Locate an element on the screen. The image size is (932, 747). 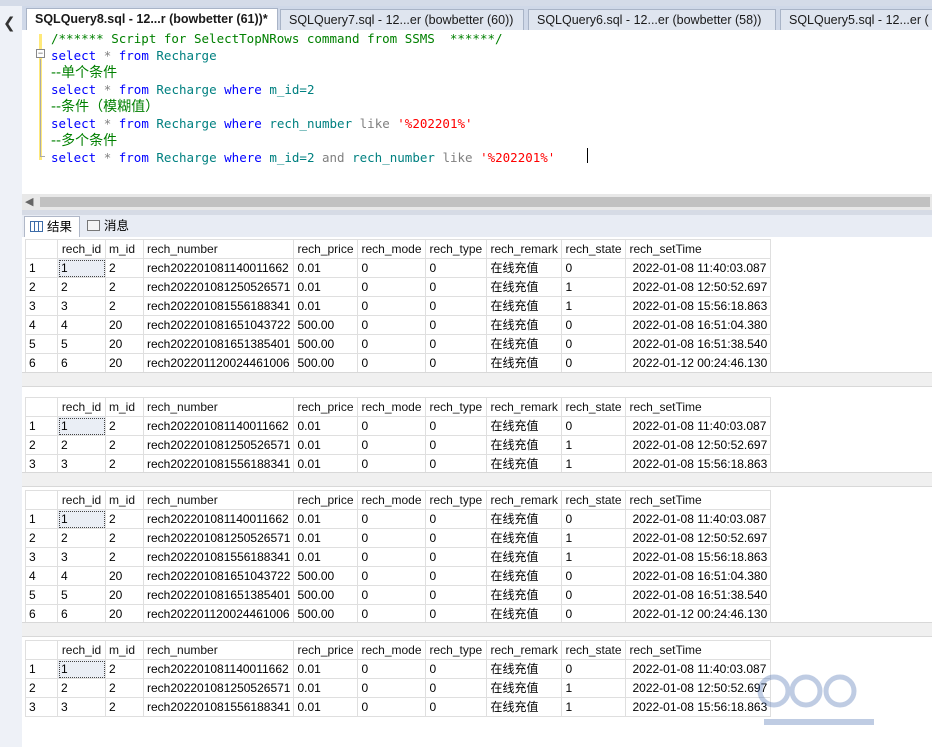
column-header: rech_remark is located at coordinates (524, 500).